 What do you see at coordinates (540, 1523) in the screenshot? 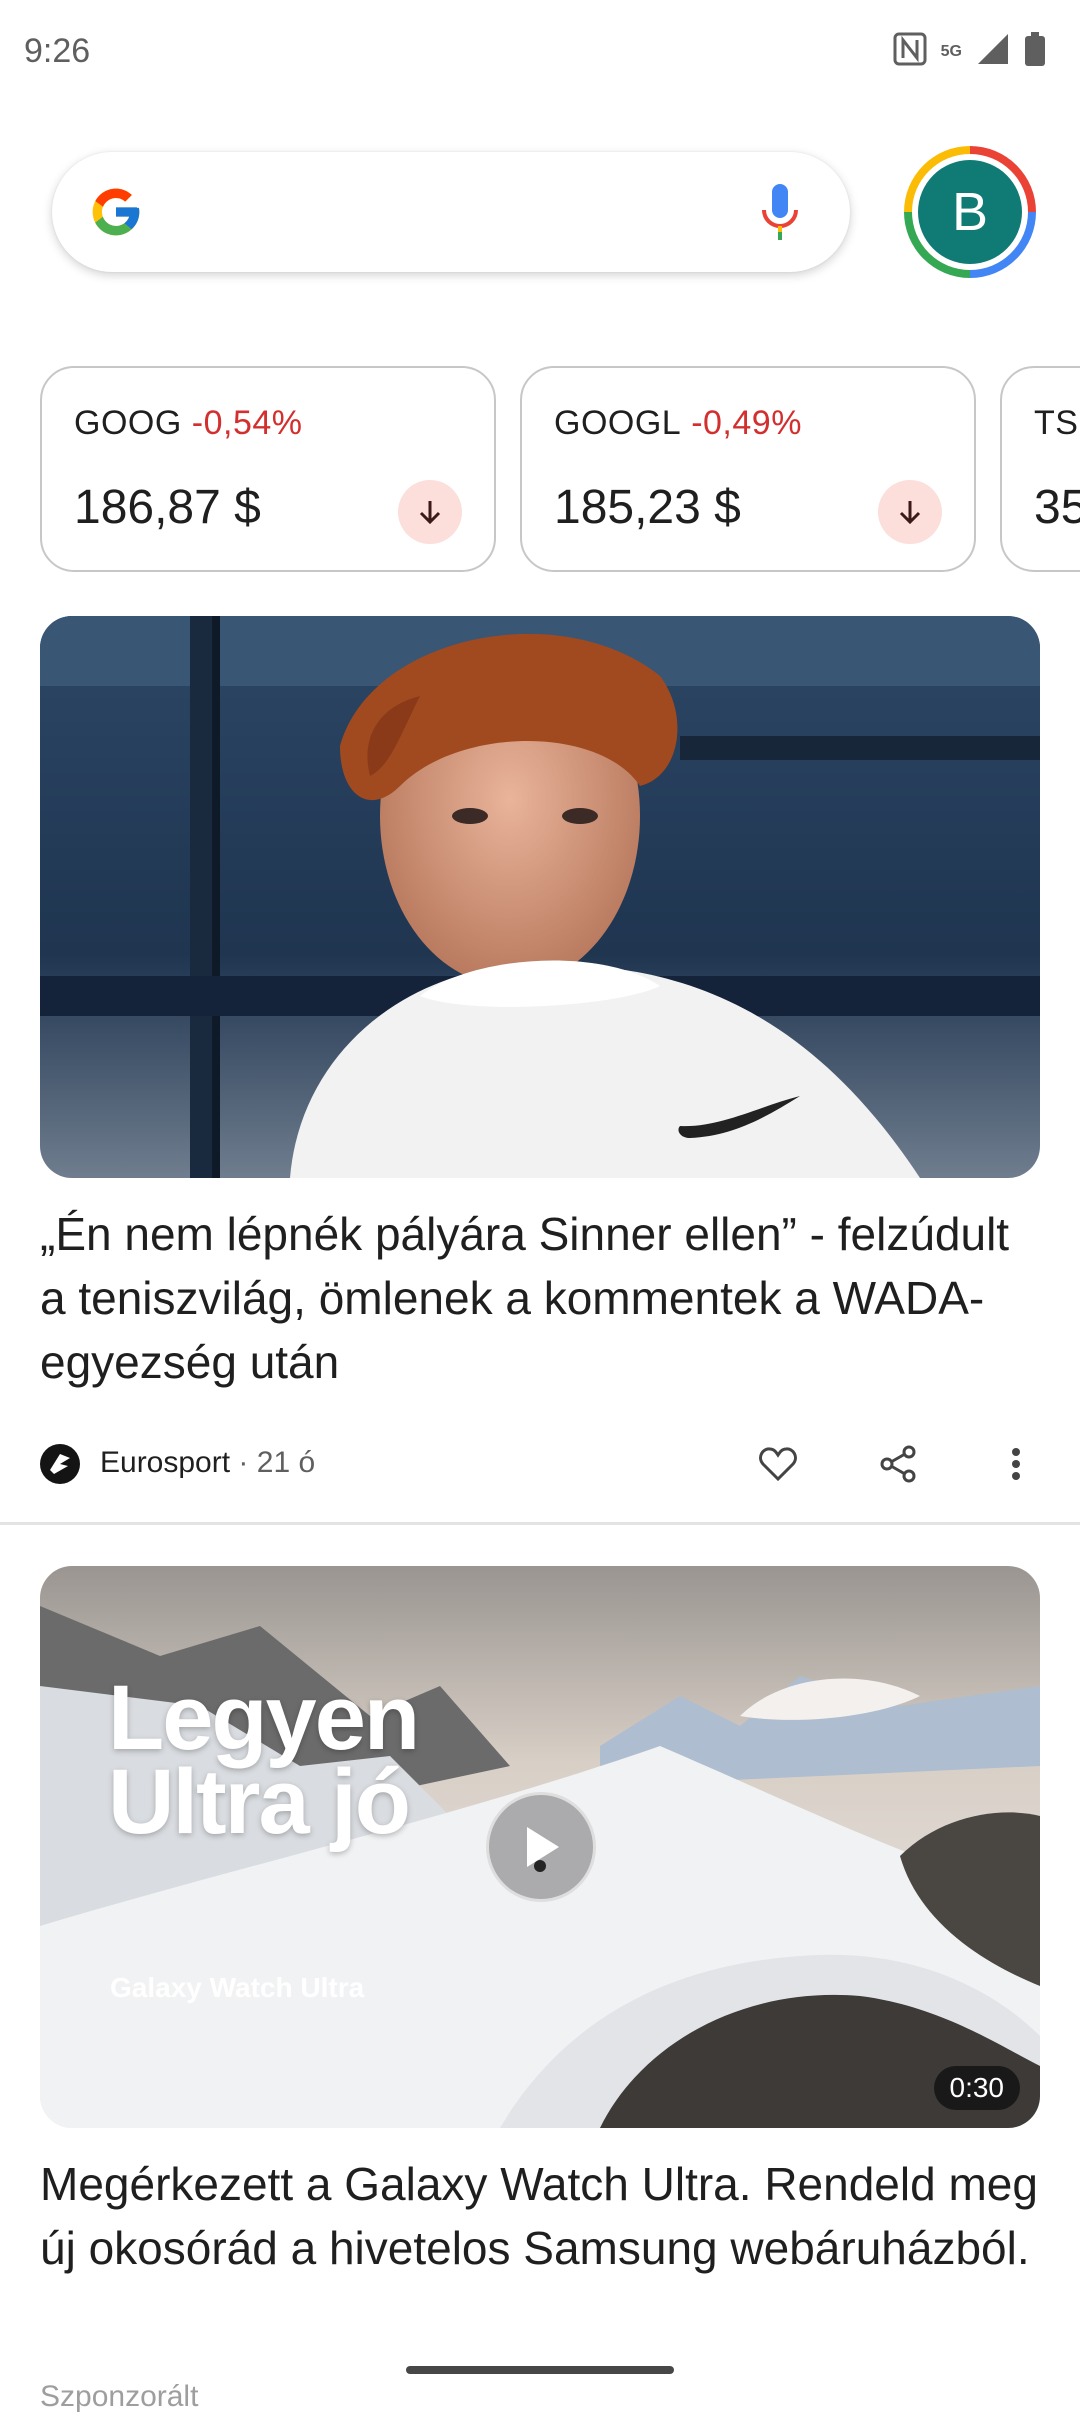
I see `feed-divider` at bounding box center [540, 1523].